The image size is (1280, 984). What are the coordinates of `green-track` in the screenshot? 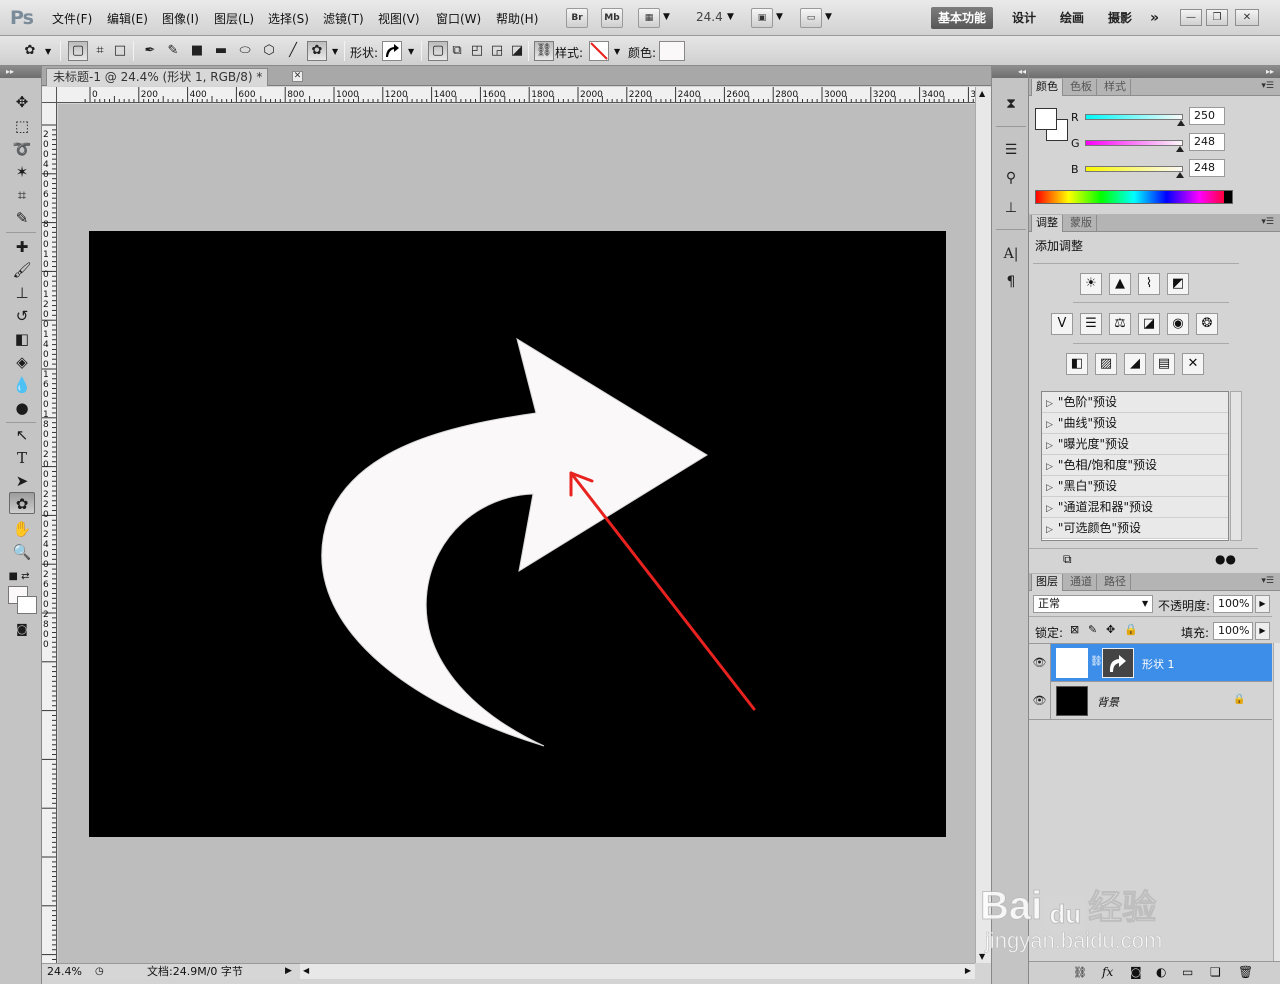 It's located at (1134, 143).